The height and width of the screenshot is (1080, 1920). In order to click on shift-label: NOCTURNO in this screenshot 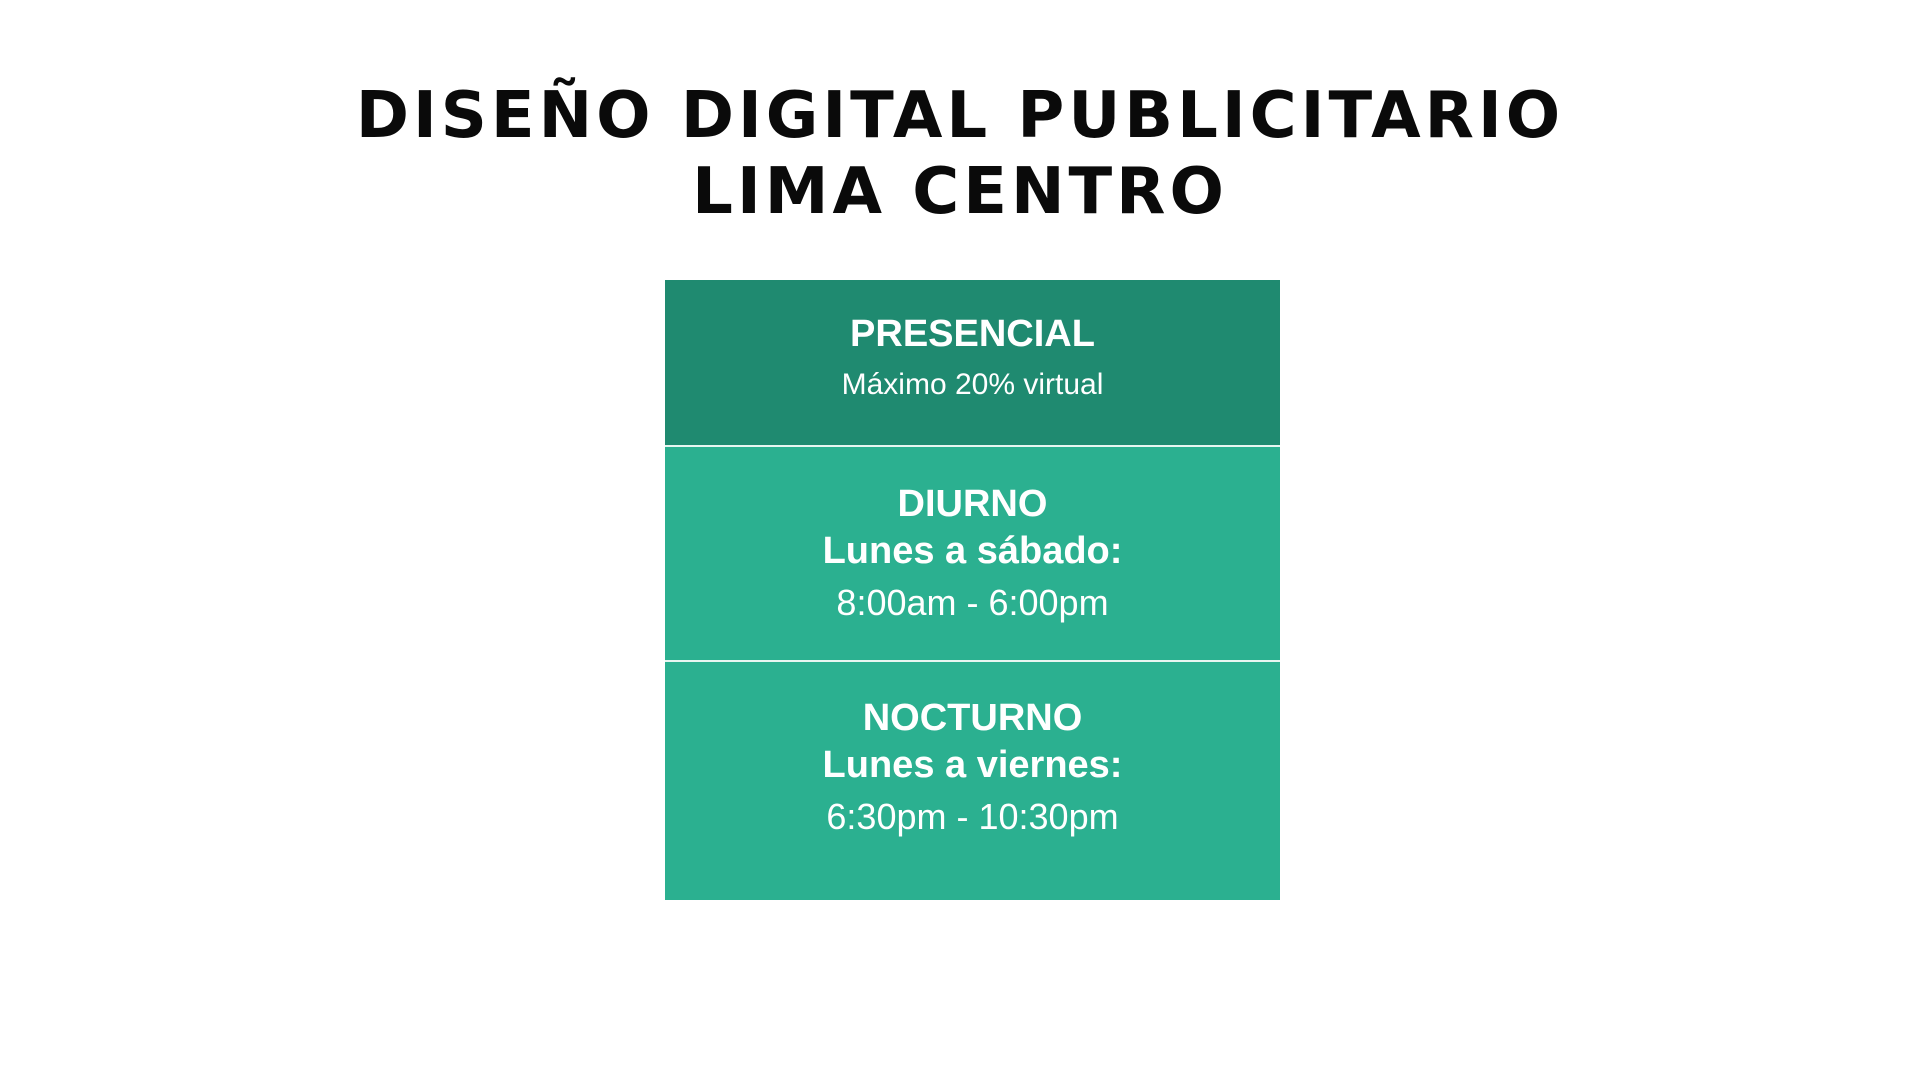, I will do `click(972, 718)`.